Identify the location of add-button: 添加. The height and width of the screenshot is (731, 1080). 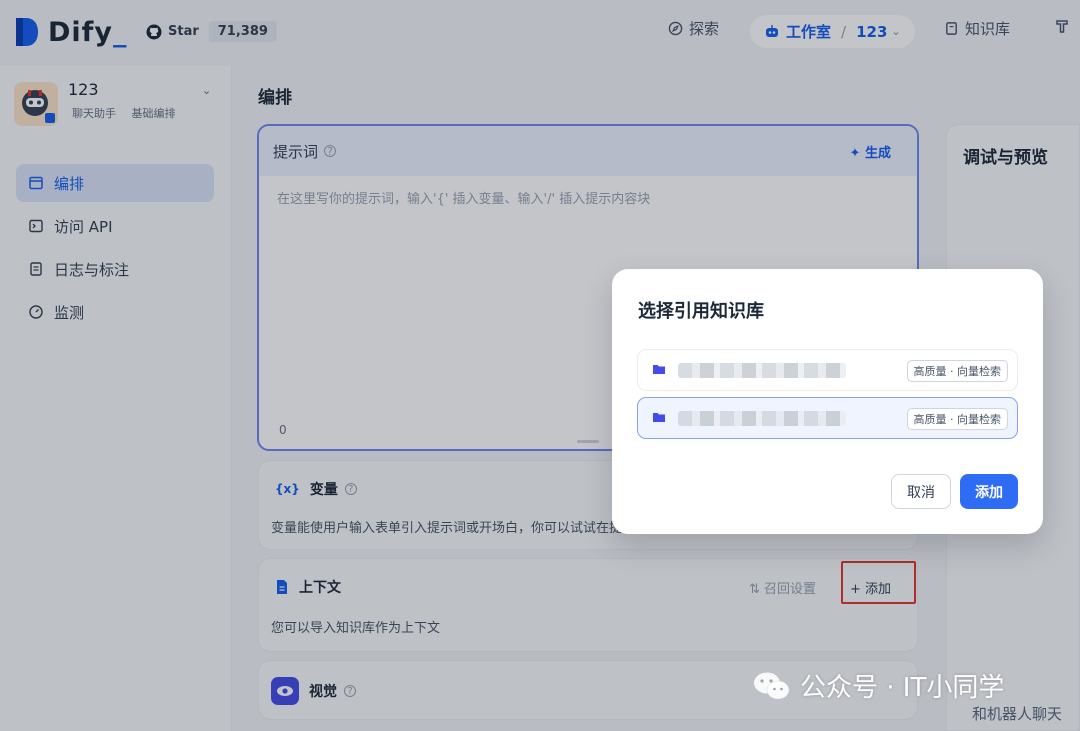
(989, 491).